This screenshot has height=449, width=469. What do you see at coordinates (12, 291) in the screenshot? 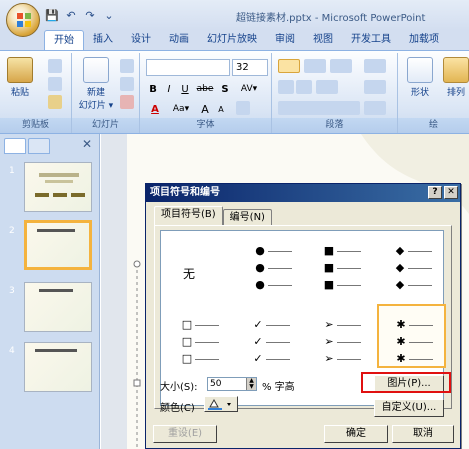
I see `slide-number: 3` at bounding box center [12, 291].